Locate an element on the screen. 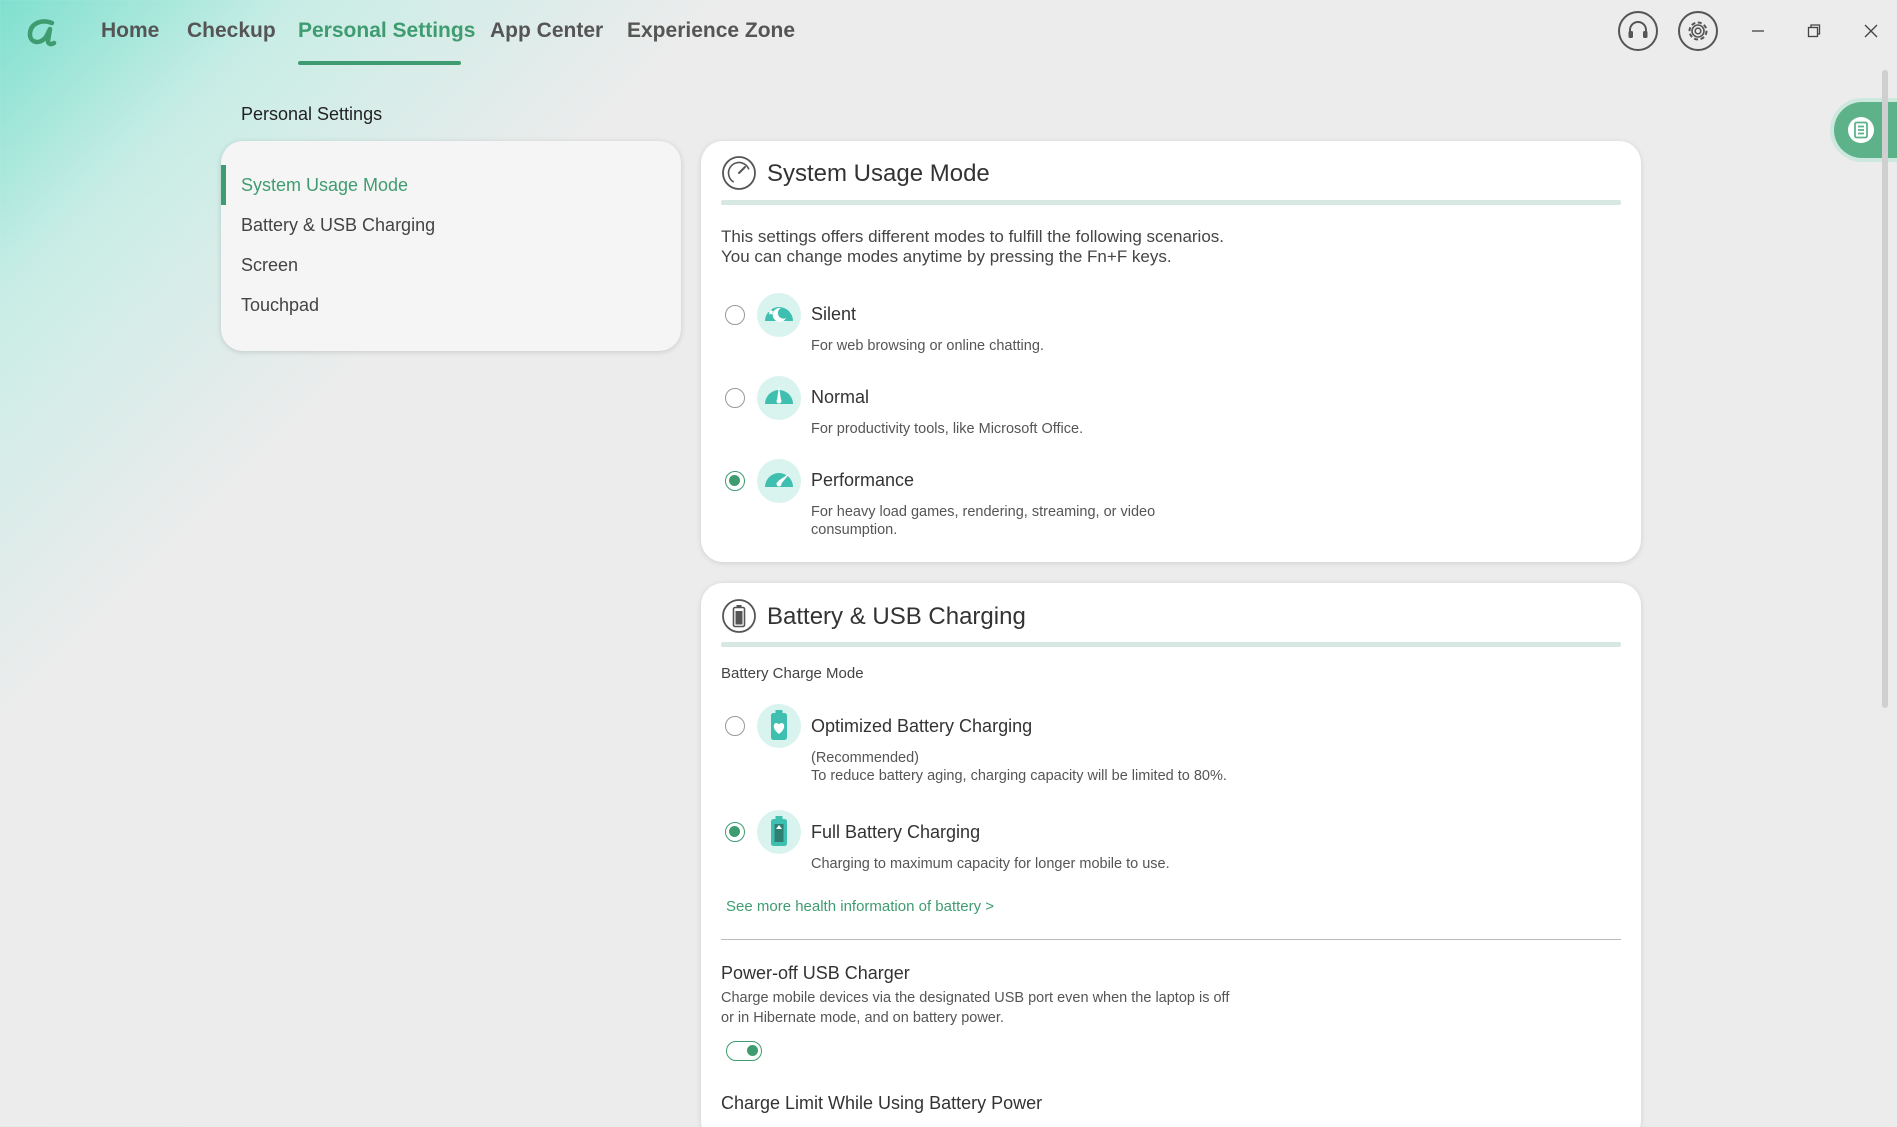 Image resolution: width=1897 pixels, height=1127 pixels. sidebar-item-touchpad: Touchpad is located at coordinates (280, 305).